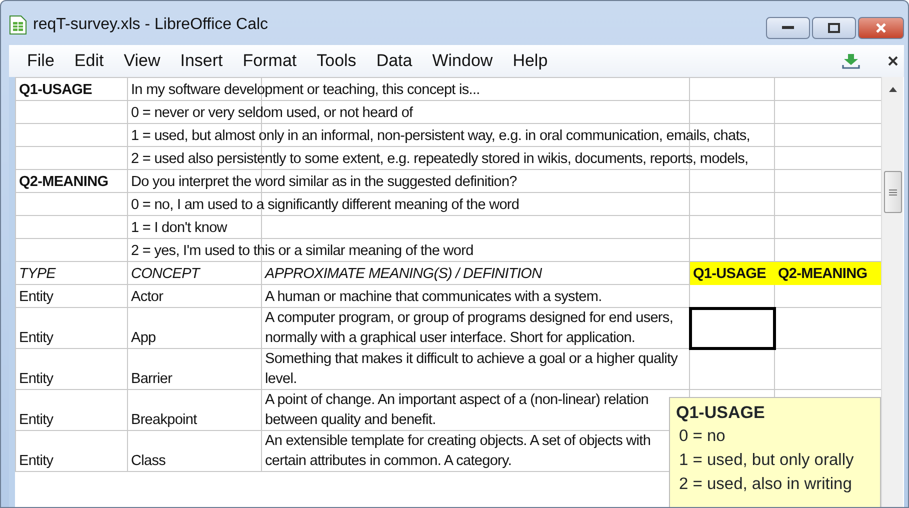 This screenshot has width=909, height=508. Describe the element at coordinates (732, 328) in the screenshot. I see `selected-cell` at that location.